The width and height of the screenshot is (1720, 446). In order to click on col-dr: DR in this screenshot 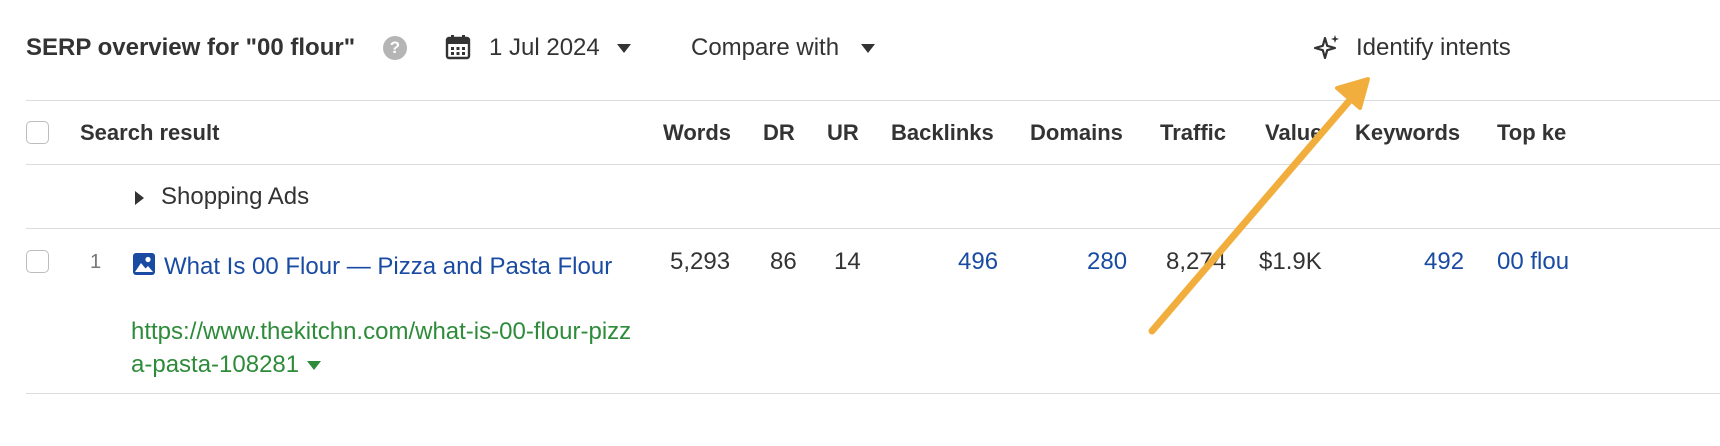, I will do `click(779, 133)`.